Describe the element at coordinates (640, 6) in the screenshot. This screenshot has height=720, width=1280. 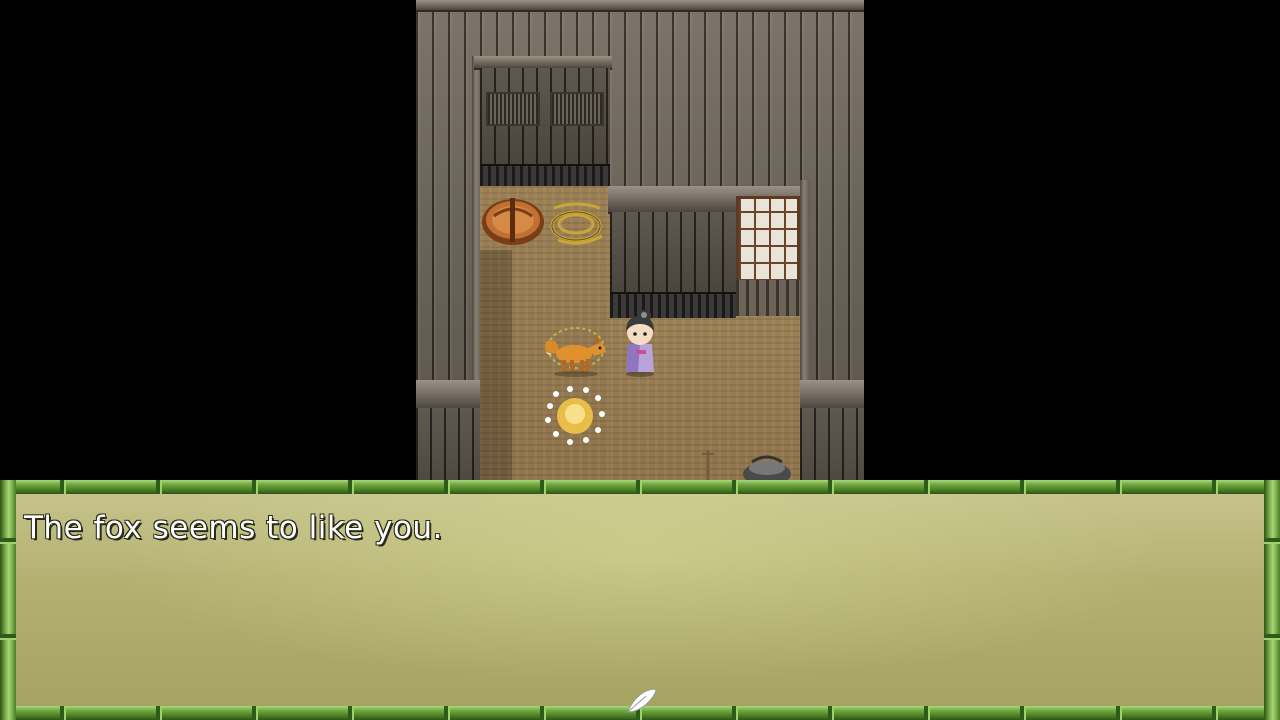
I see `top-beam` at that location.